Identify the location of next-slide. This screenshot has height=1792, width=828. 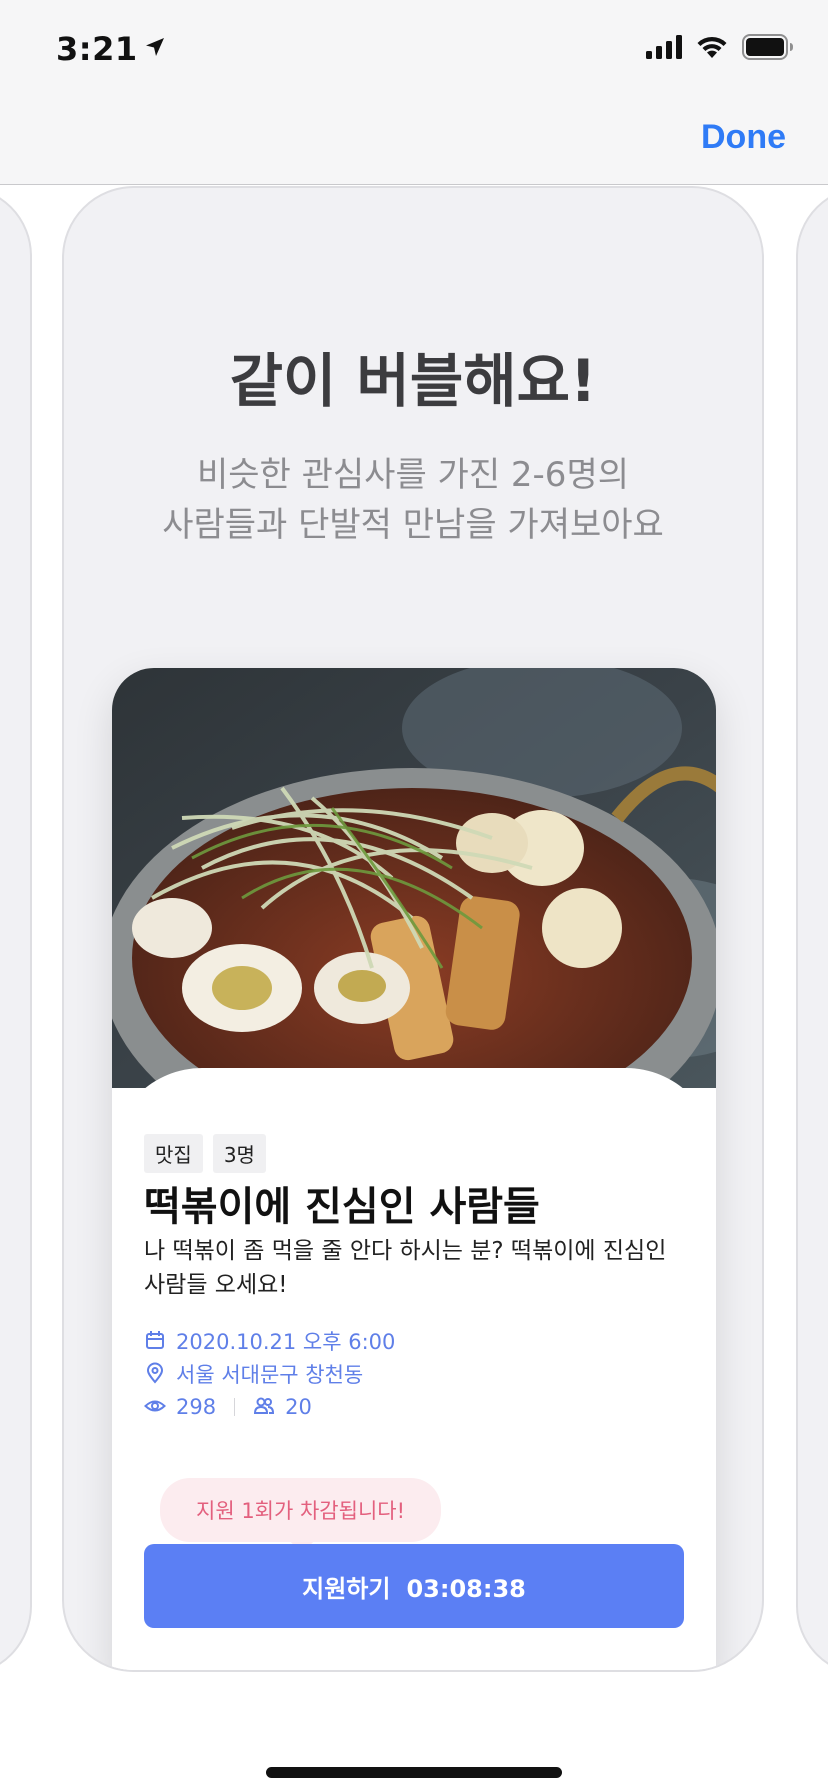
(812, 931).